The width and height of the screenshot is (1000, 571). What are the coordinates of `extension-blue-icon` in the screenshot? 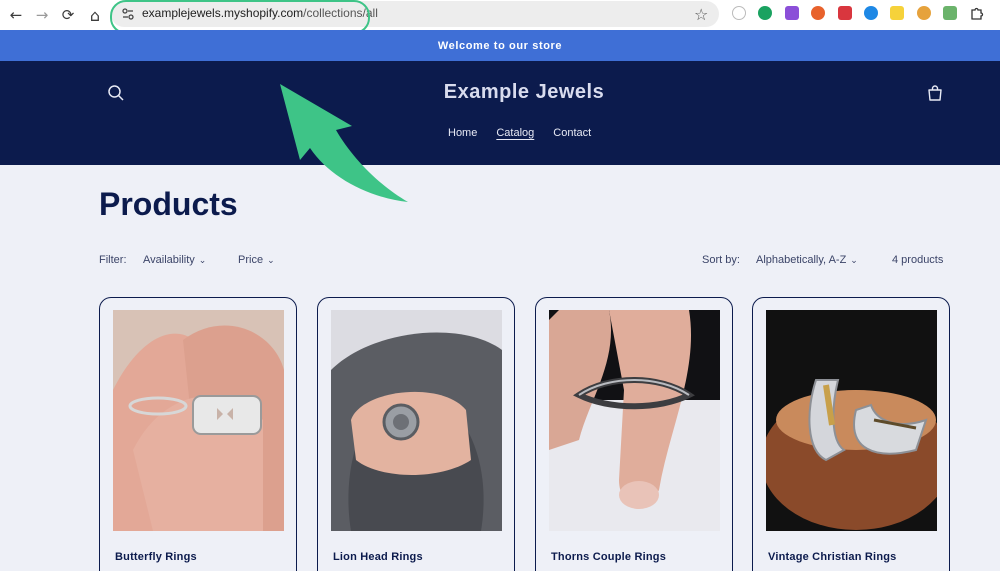 It's located at (871, 13).